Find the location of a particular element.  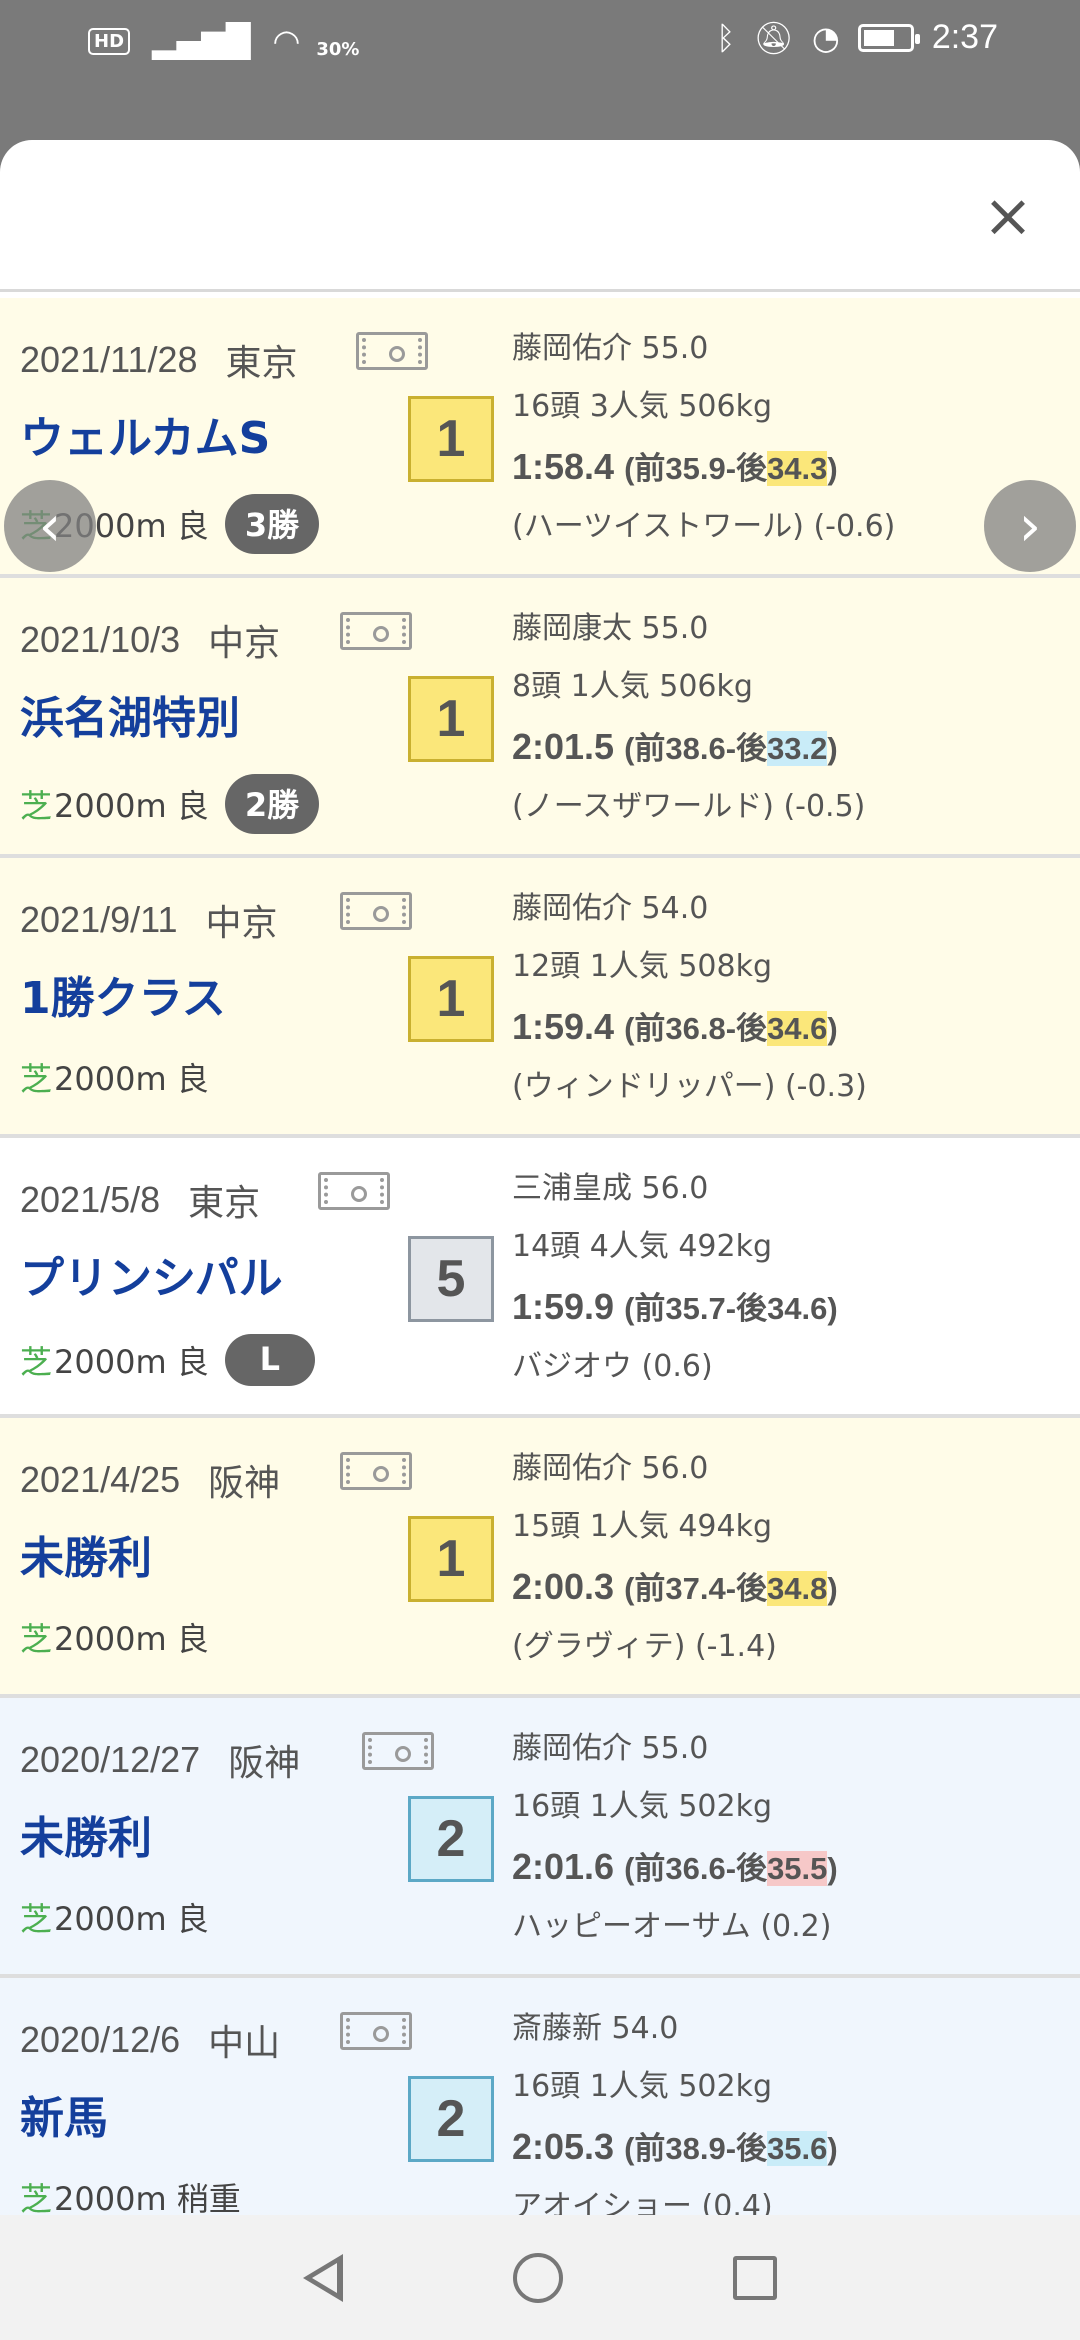

race-date-line: 2021/4/25 阪神 is located at coordinates (150, 1480).